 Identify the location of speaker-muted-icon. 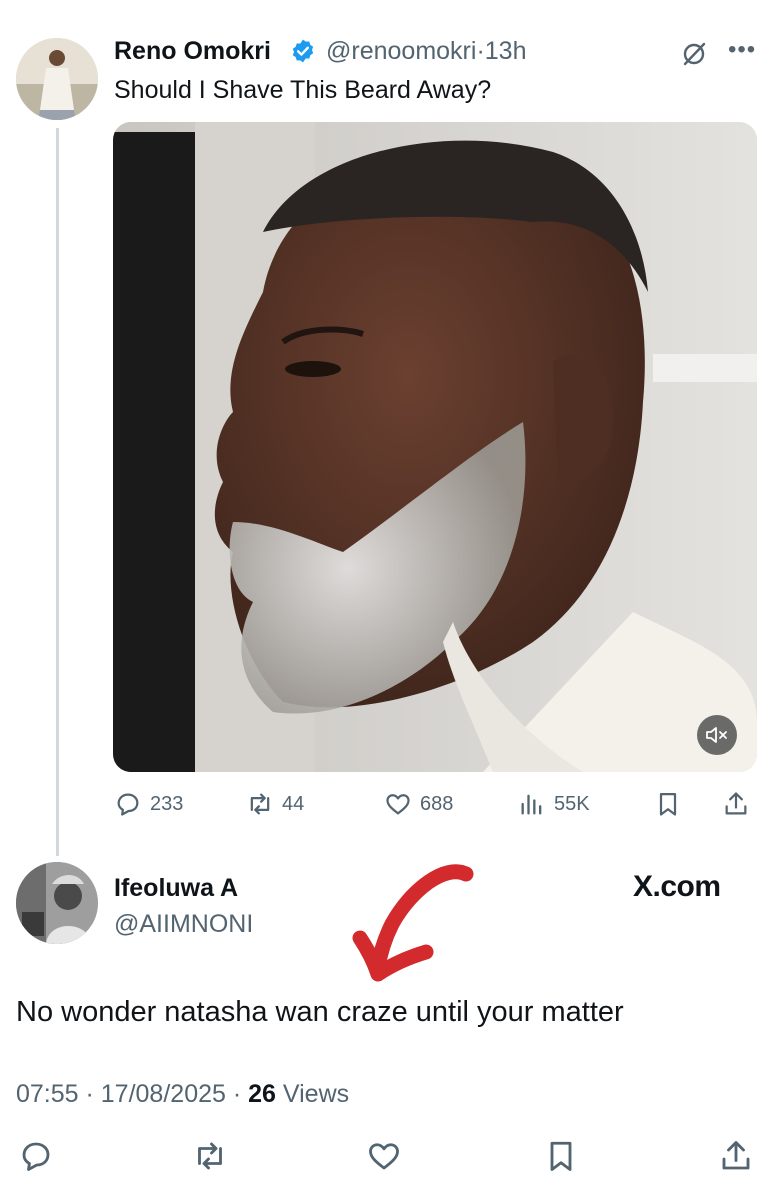
(716, 735).